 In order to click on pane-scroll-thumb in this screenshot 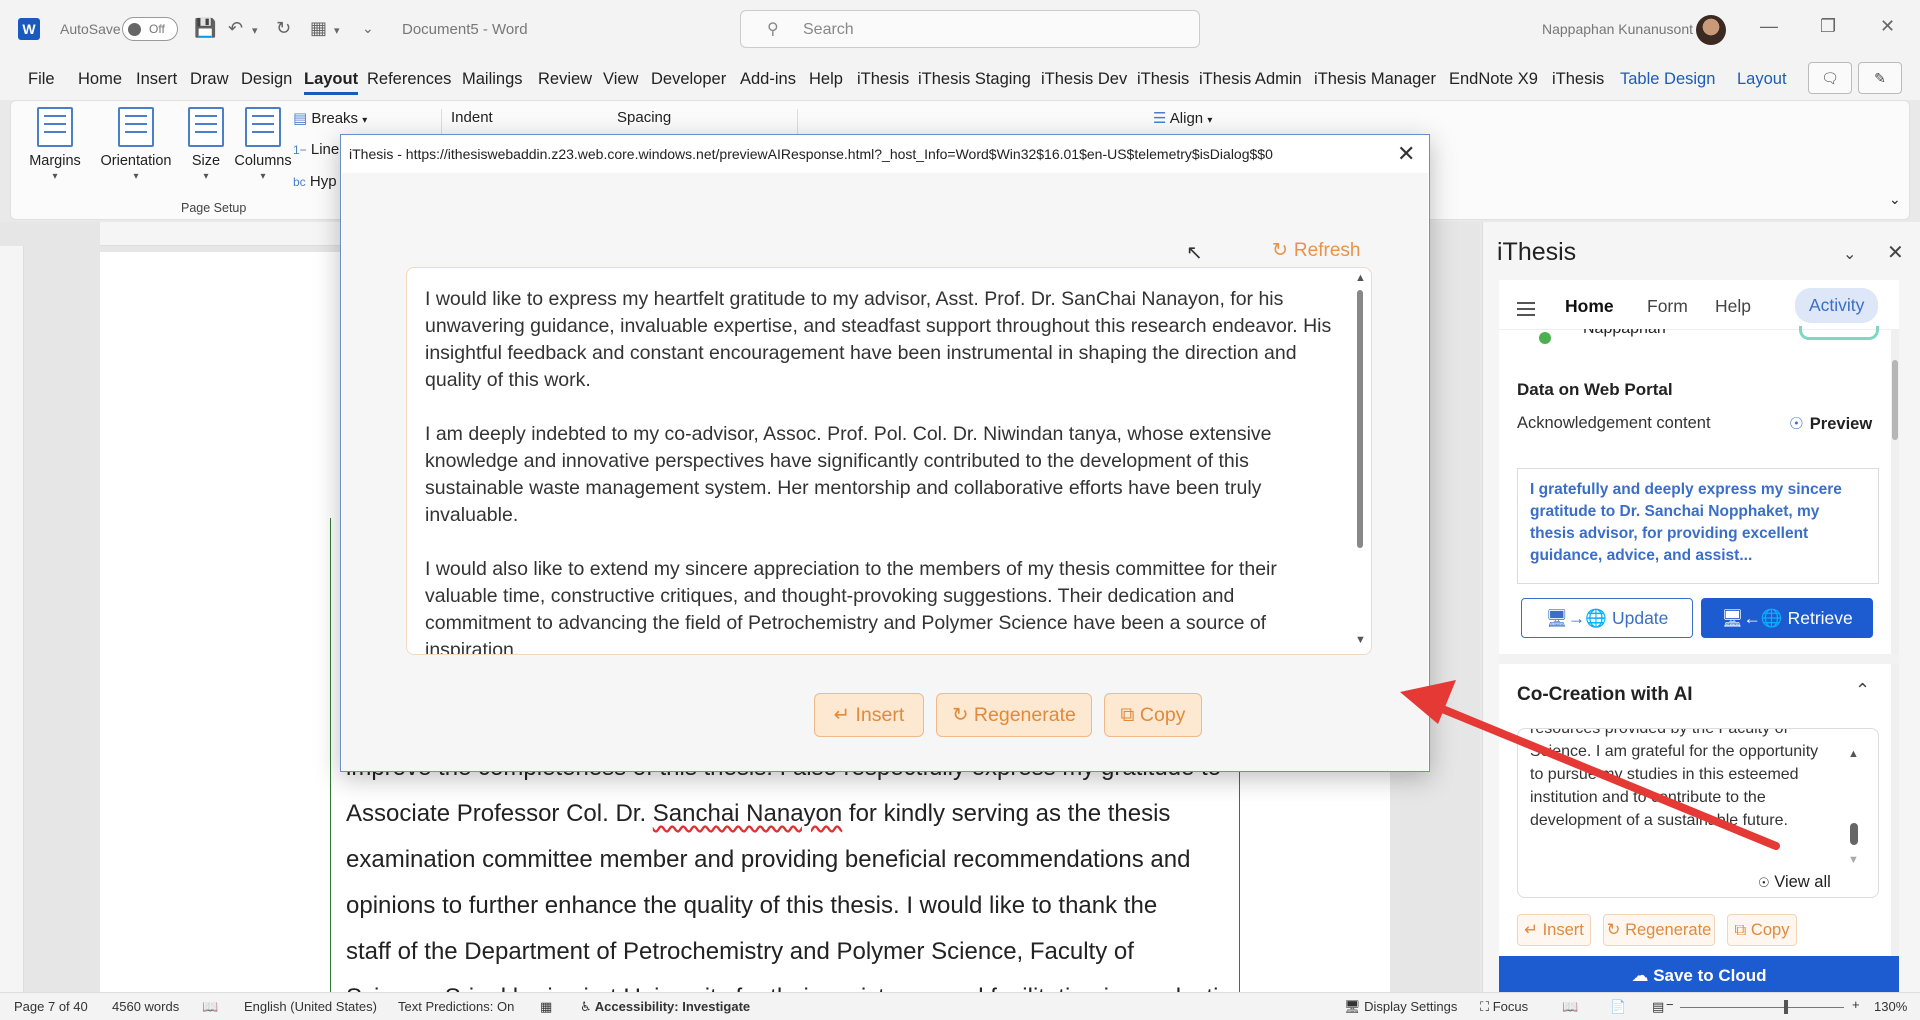, I will do `click(1895, 400)`.